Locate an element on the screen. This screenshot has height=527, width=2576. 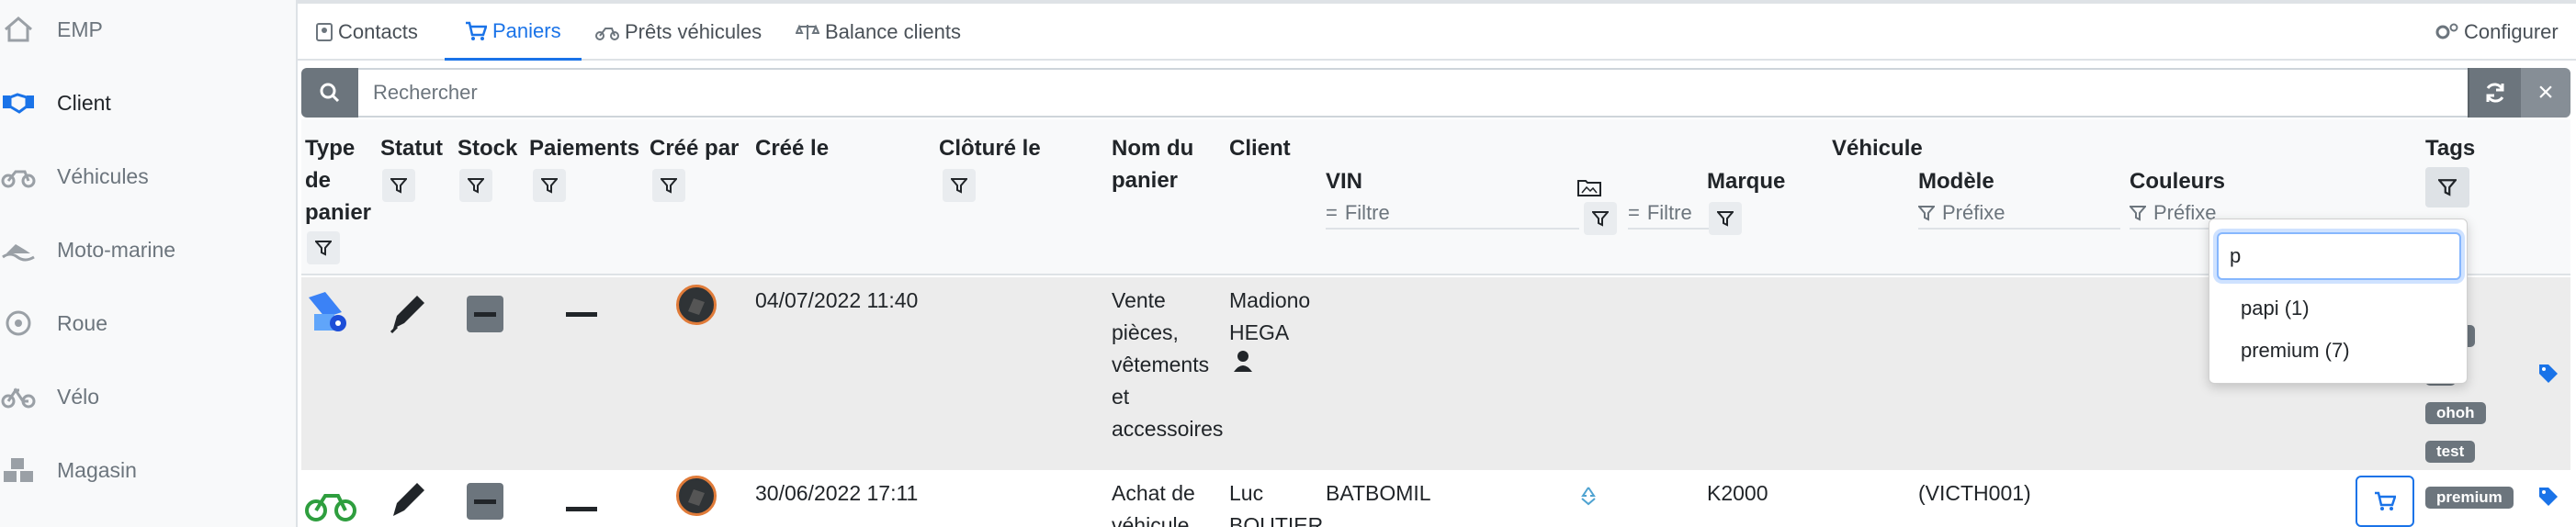
header-vin: VIN is located at coordinates (1344, 181).